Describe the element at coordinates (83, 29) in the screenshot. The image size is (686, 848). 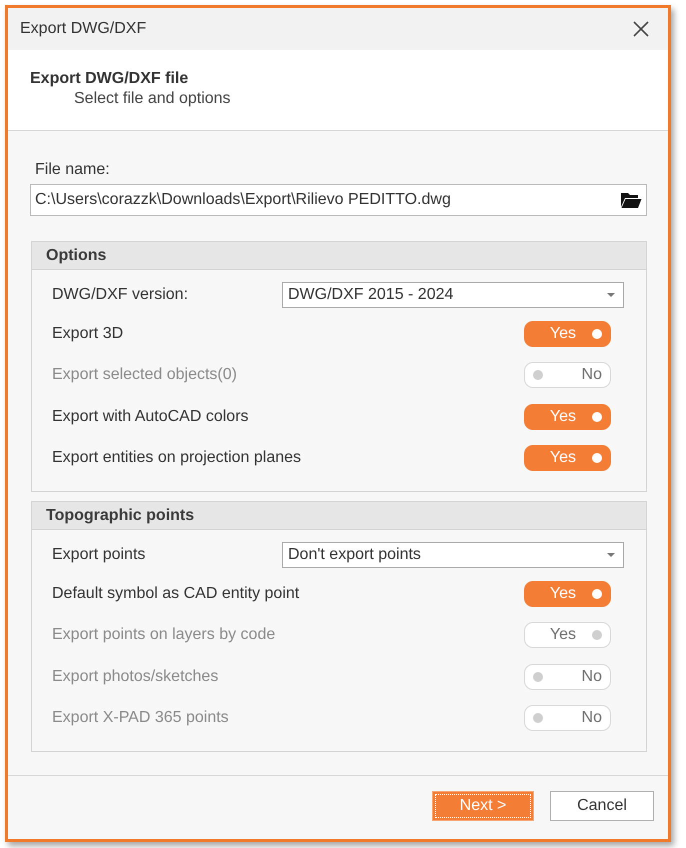
I see `window-title: Export DWG/DXF` at that location.